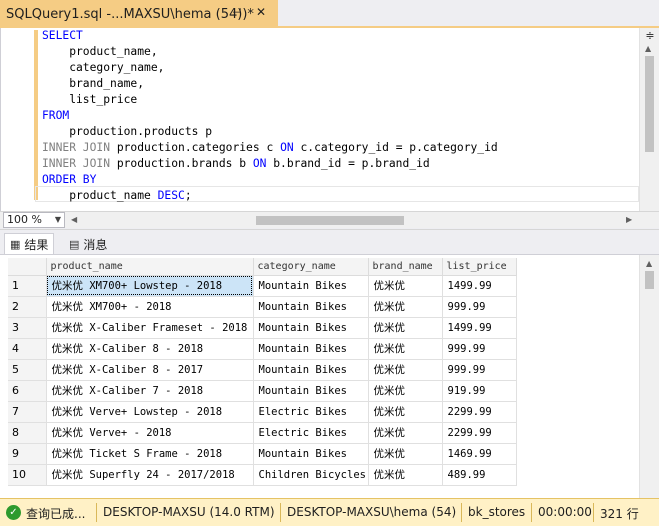 This screenshot has height=526, width=659. Describe the element at coordinates (270, 132) in the screenshot. I see `code-line: production.products p` at that location.